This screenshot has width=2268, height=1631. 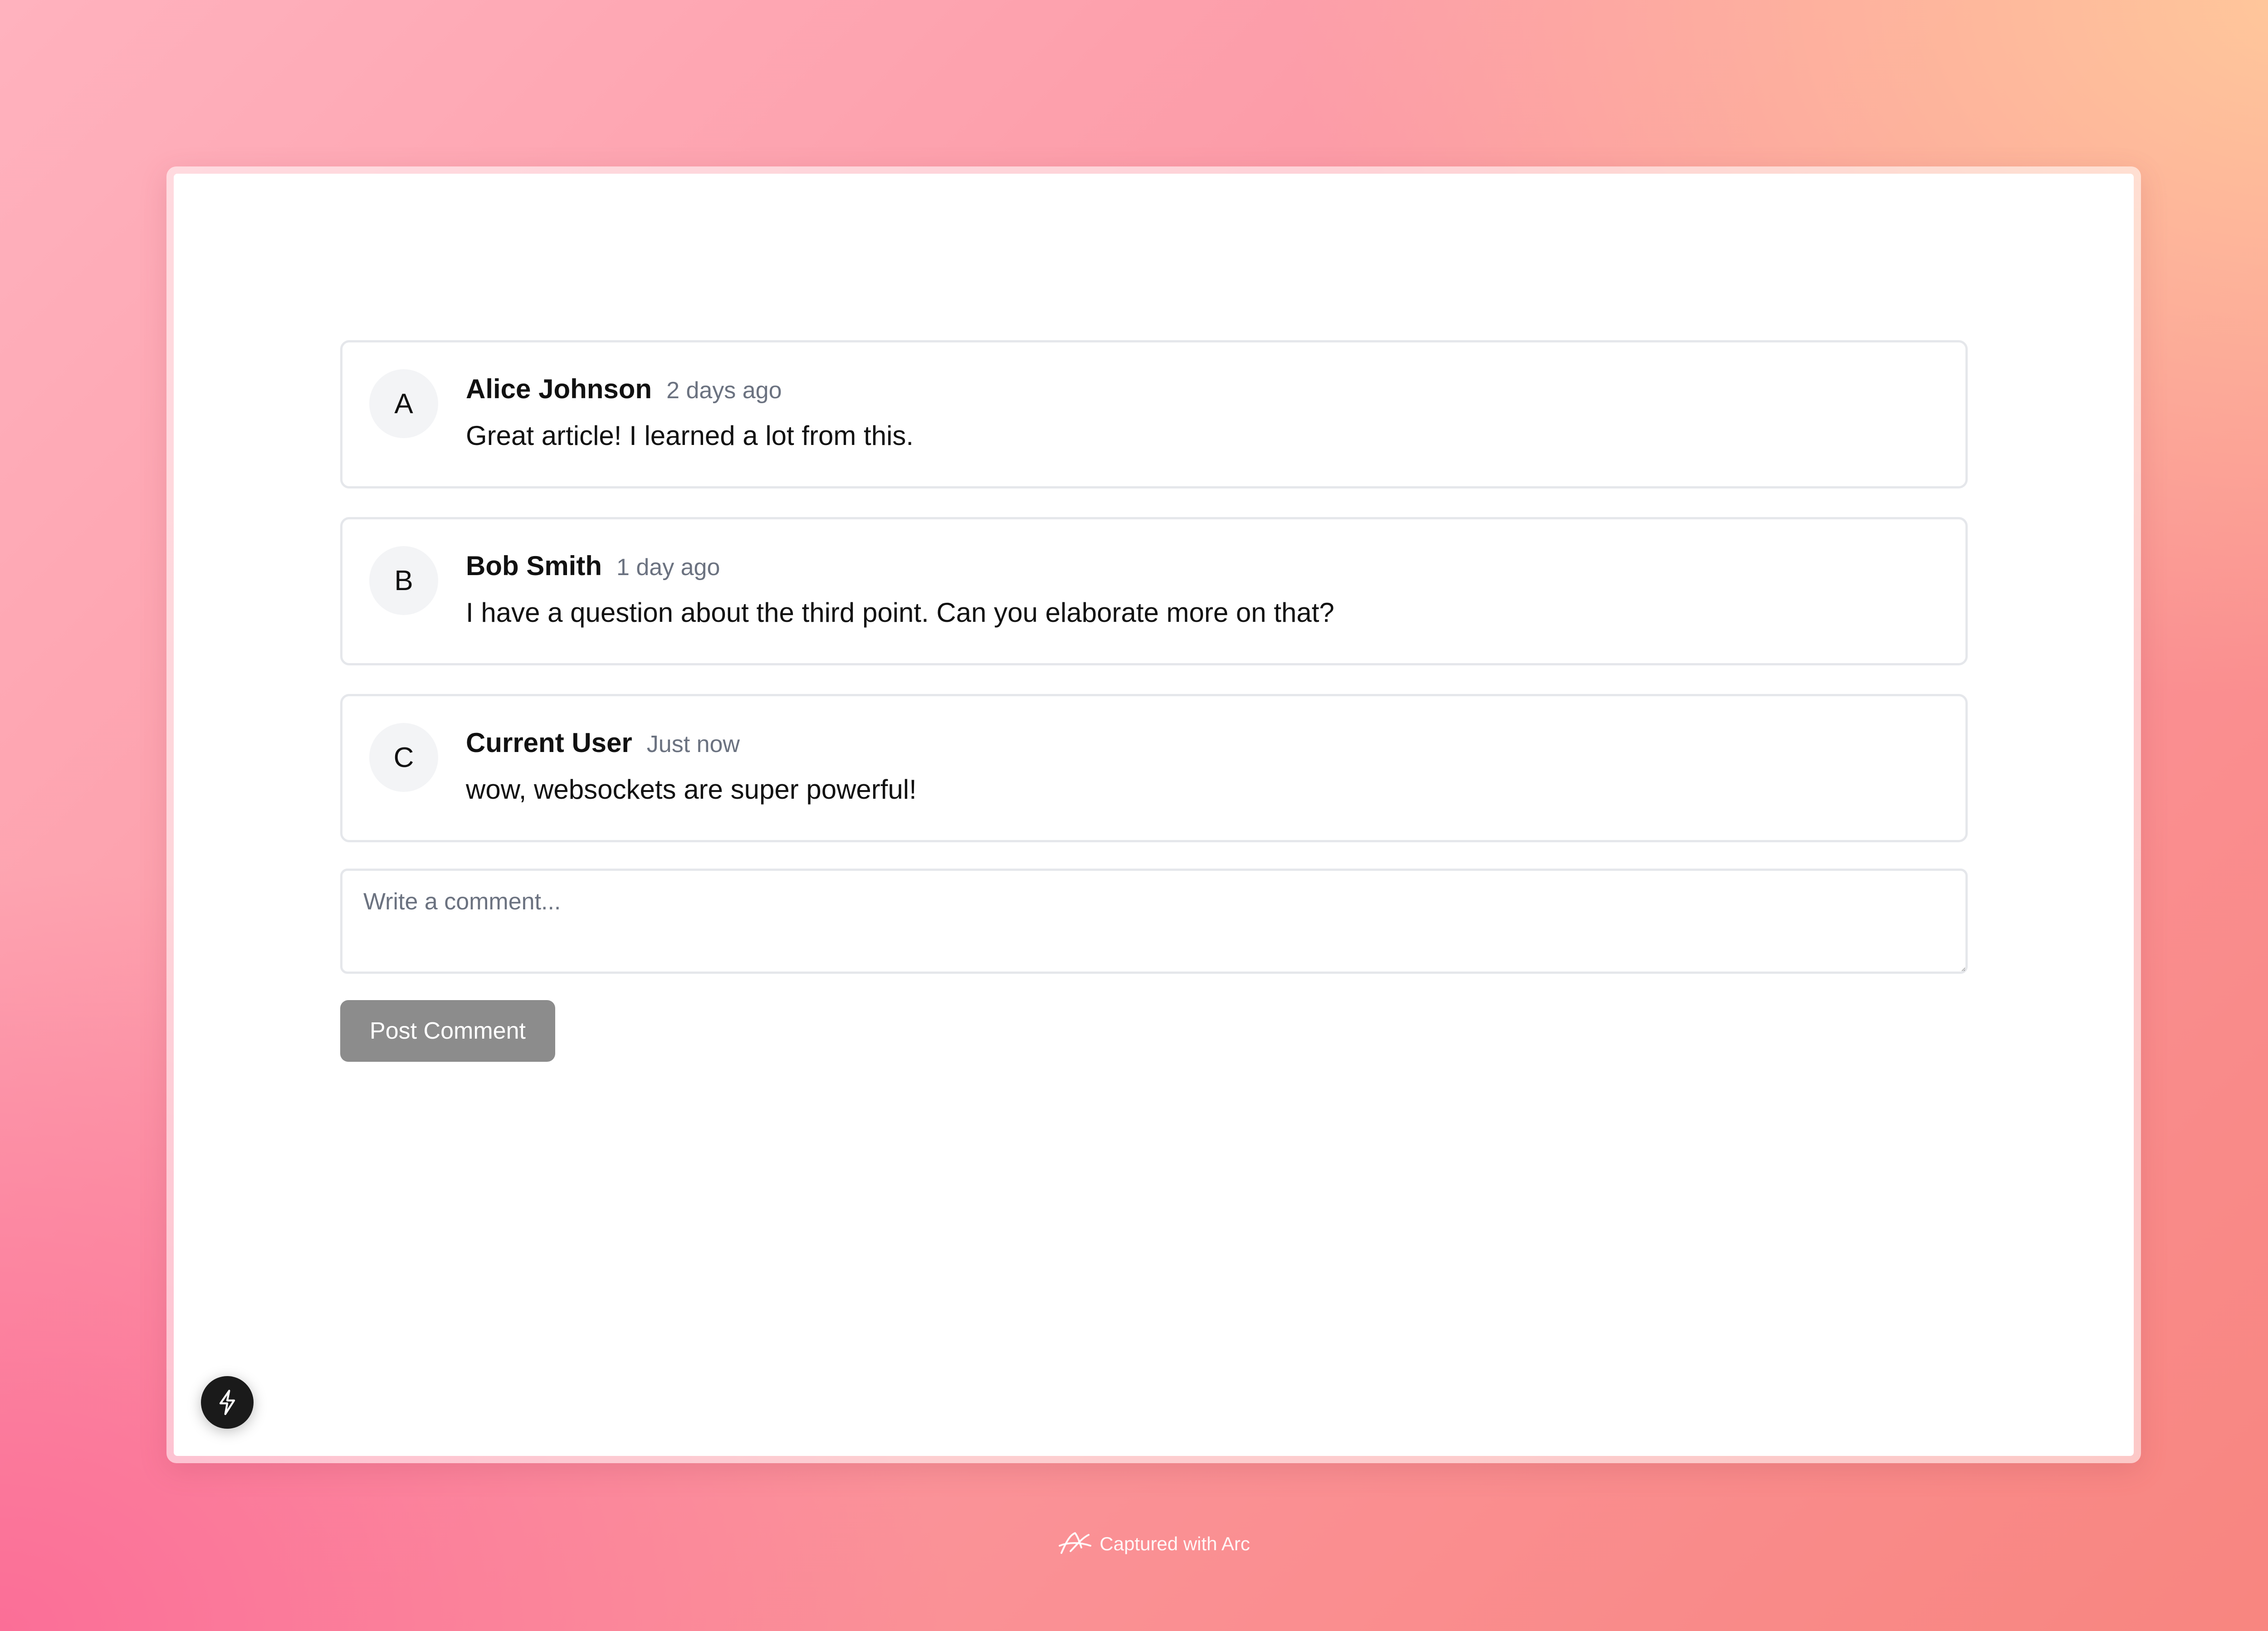 I want to click on comment-header: Current User Just now, so click(x=1202, y=742).